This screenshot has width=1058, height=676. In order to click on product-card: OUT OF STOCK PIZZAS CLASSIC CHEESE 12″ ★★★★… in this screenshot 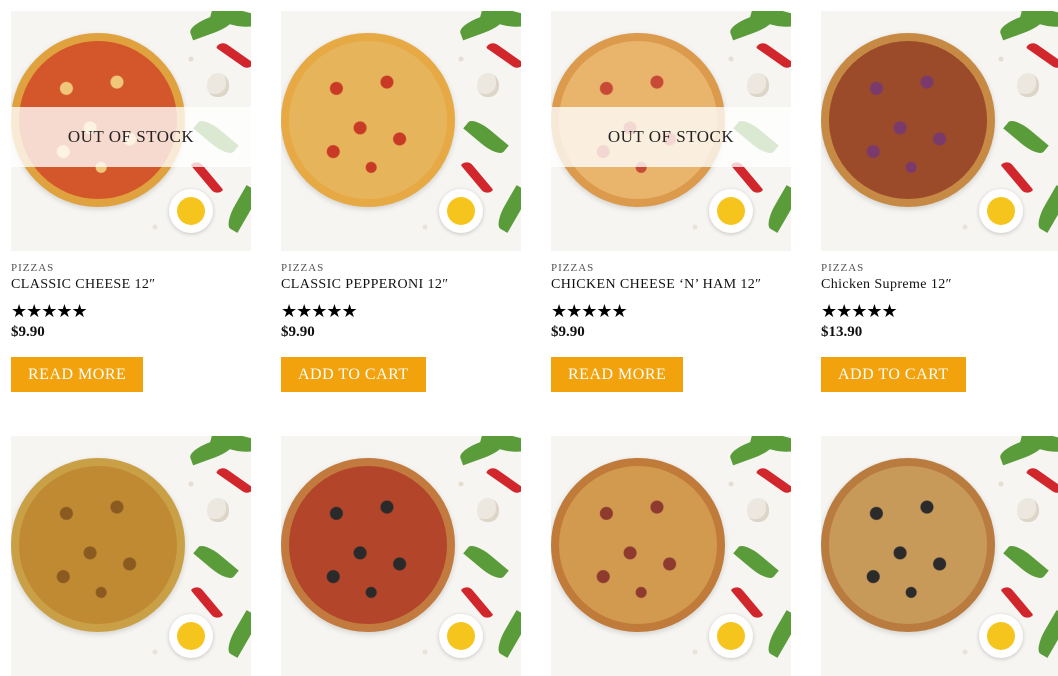, I will do `click(131, 201)`.